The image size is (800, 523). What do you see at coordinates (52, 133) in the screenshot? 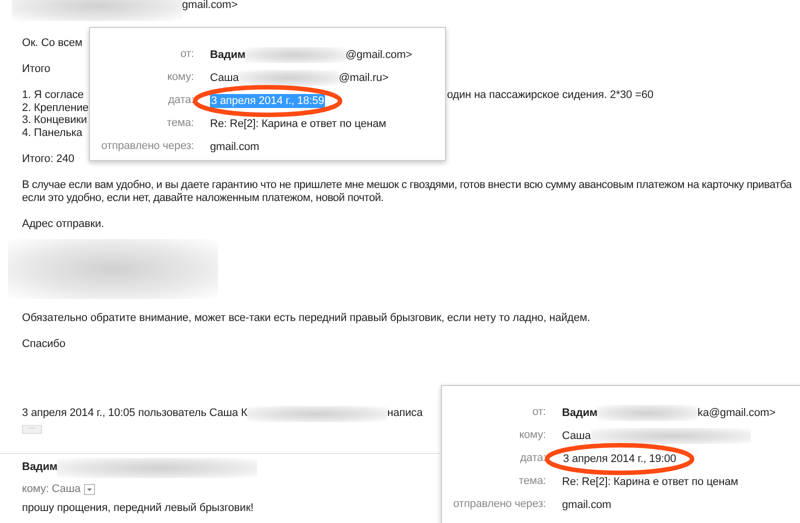
I see `list-item: 4. Панелька` at bounding box center [52, 133].